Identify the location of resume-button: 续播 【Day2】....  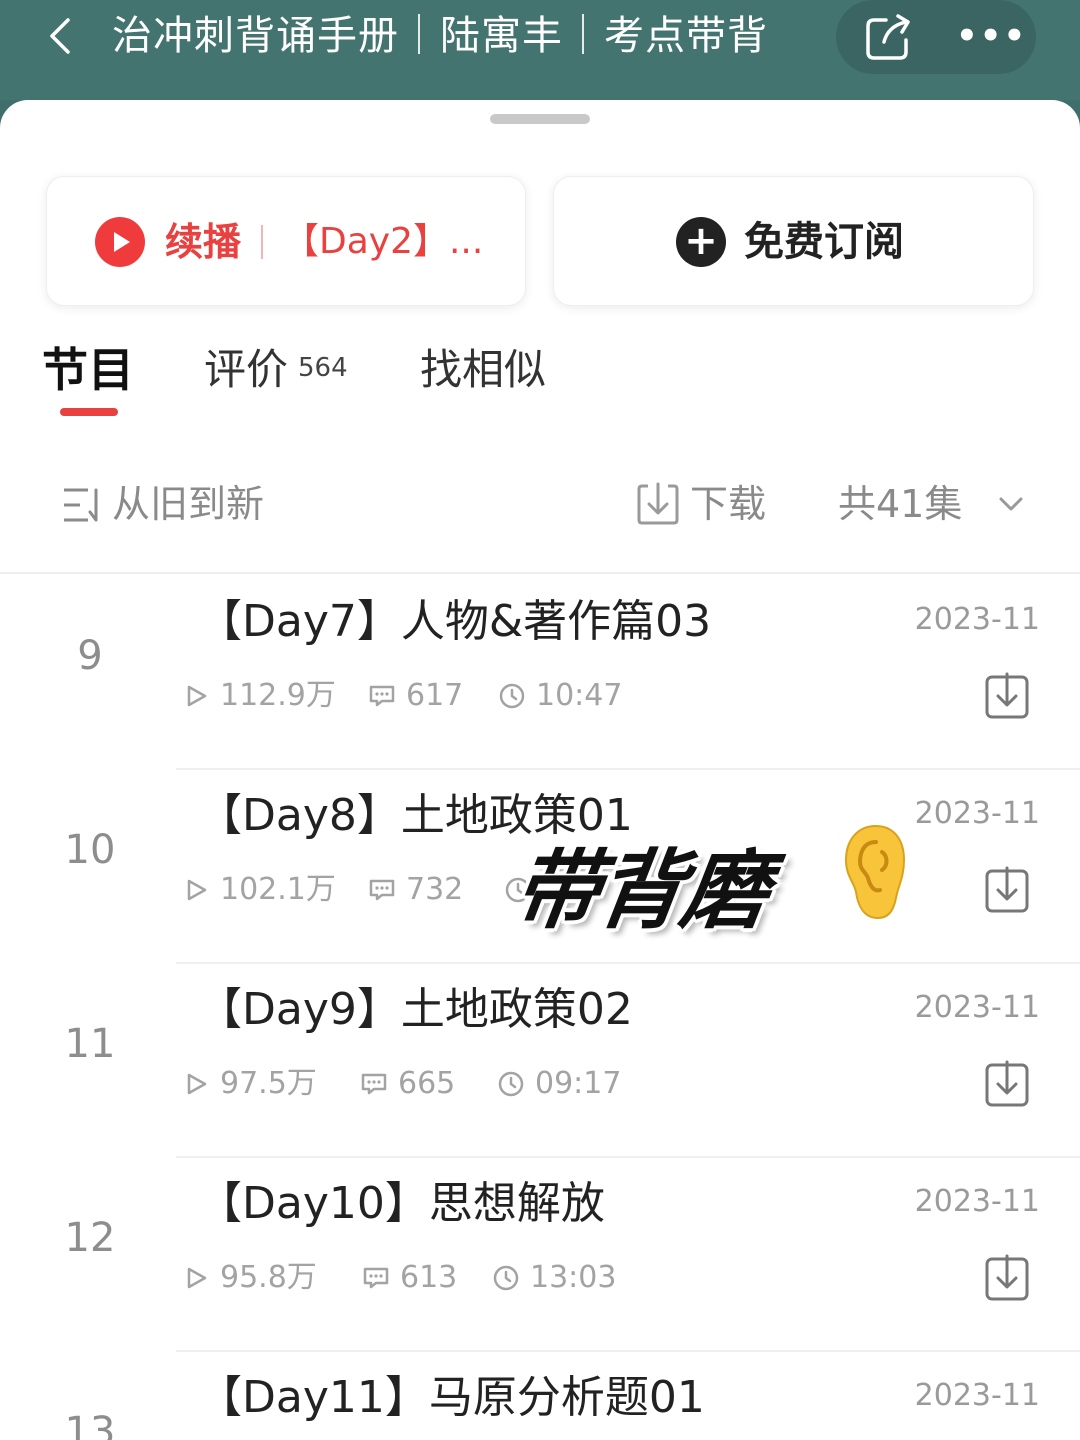
(286, 241).